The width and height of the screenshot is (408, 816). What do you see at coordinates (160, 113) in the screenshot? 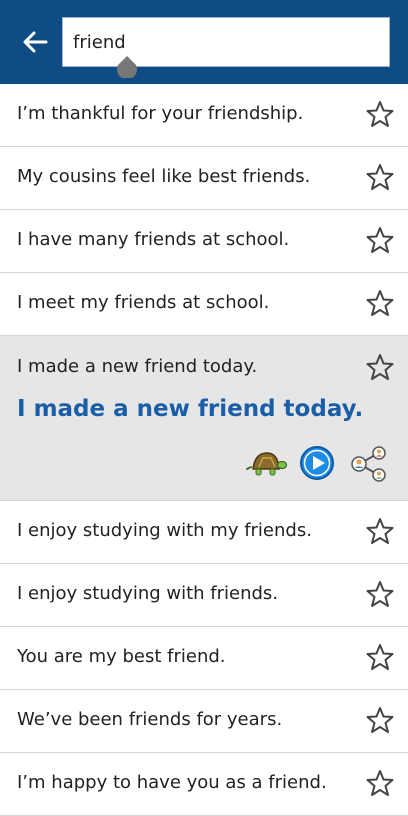
I see `phrase-text: I’m thankful for your friendship.` at bounding box center [160, 113].